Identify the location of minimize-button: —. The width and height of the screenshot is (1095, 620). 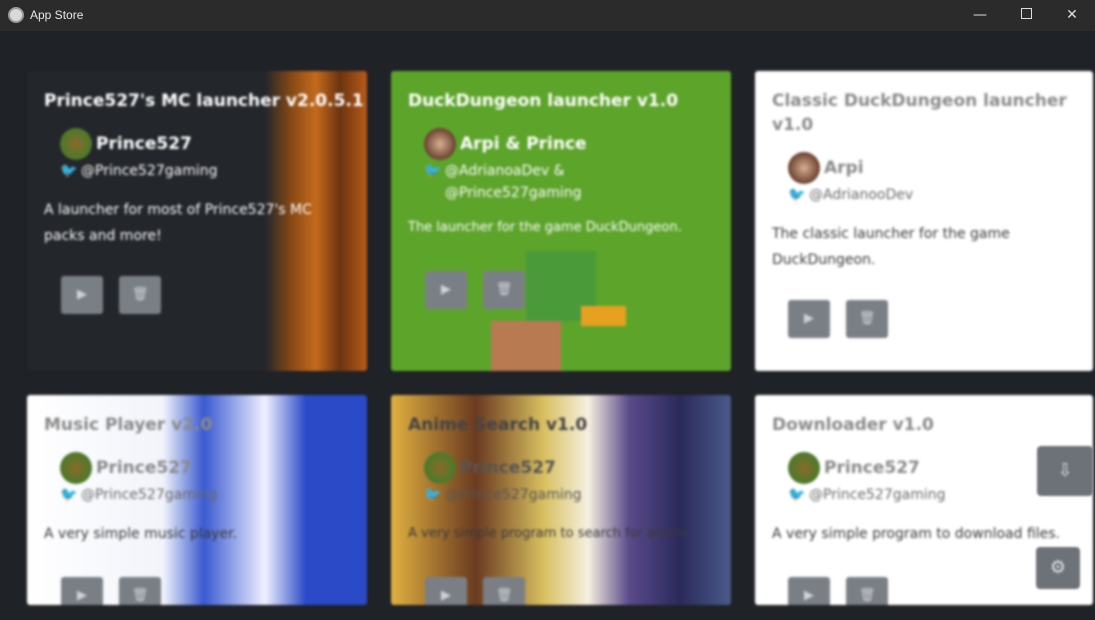
(980, 15).